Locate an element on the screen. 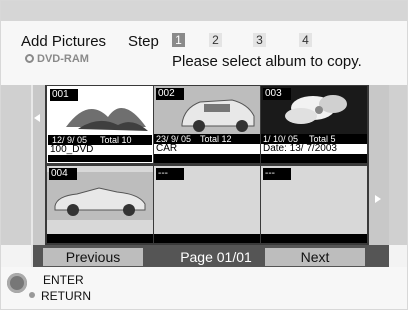  album-name: 100_DVD is located at coordinates (100, 150).